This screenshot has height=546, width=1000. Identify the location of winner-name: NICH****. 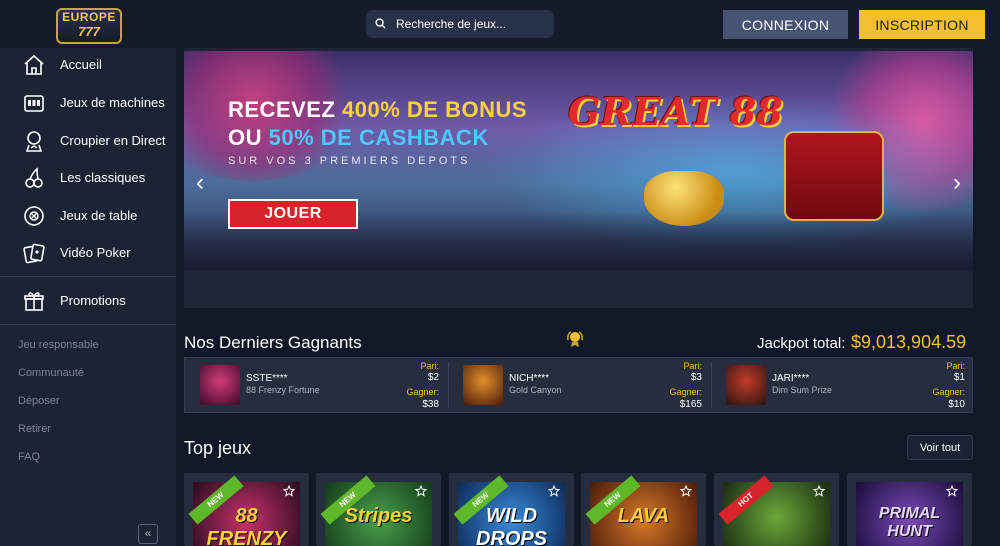
(529, 378).